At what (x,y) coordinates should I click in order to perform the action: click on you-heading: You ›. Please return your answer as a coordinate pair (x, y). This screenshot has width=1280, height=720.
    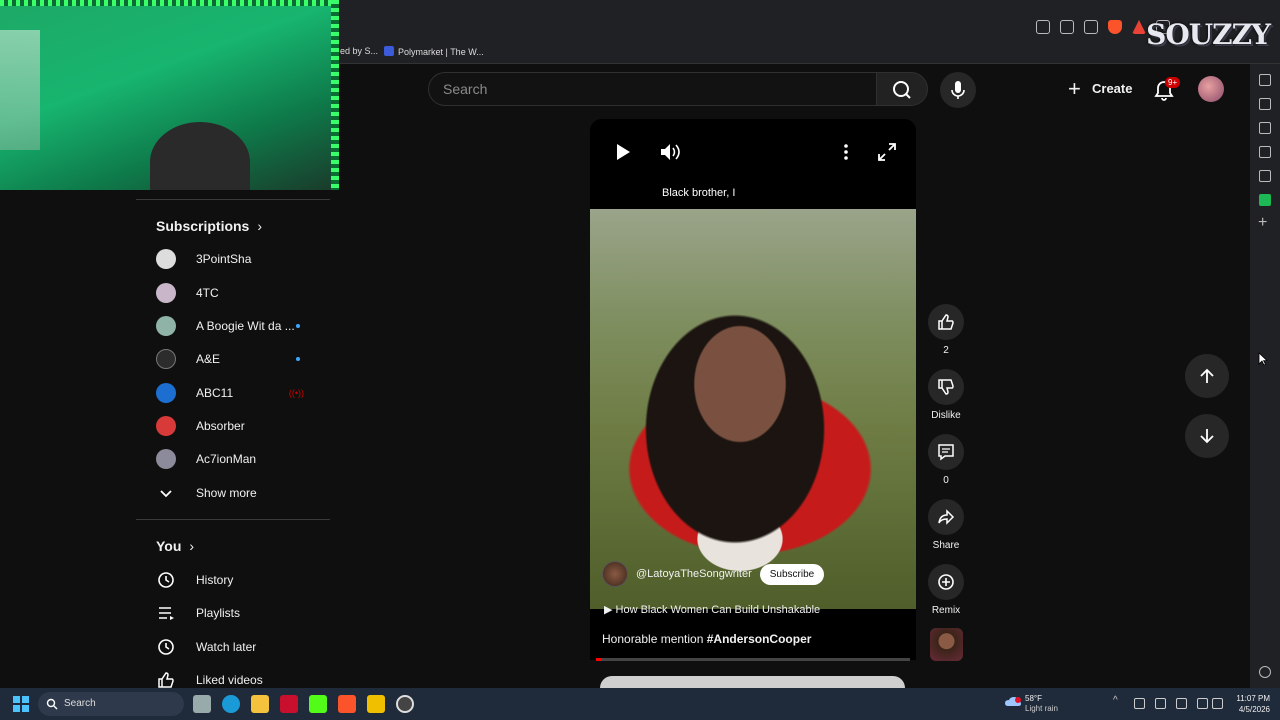
    Looking at the image, I should click on (175, 546).